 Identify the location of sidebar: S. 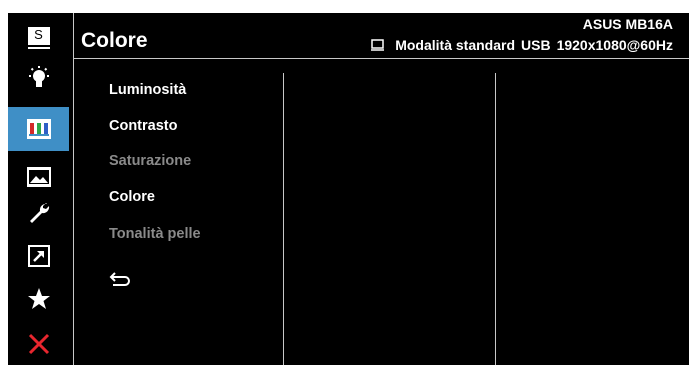
(38, 189).